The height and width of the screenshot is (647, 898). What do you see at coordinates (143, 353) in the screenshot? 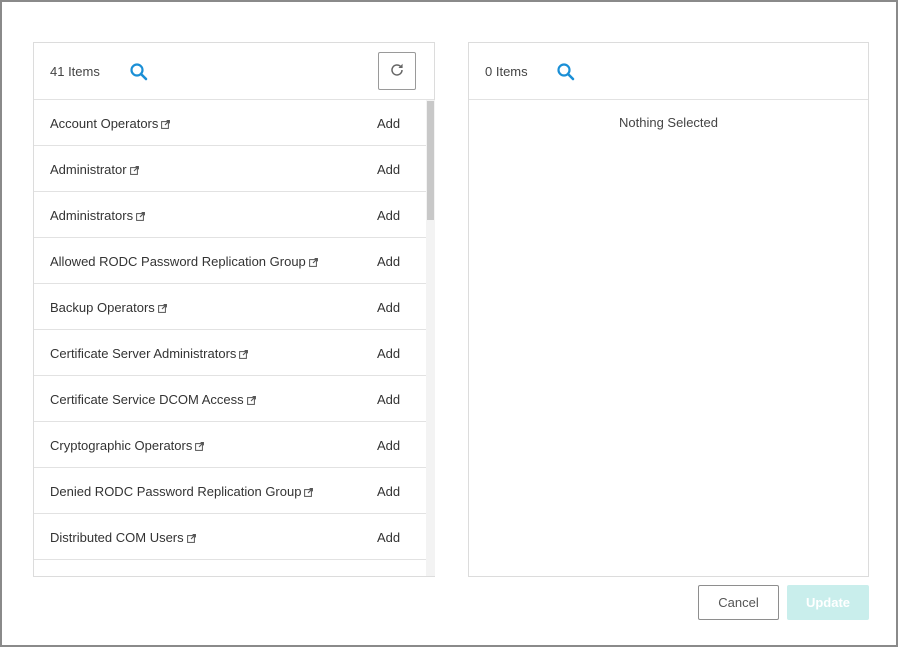
I see `item-name: Certificate Server Administrators` at bounding box center [143, 353].